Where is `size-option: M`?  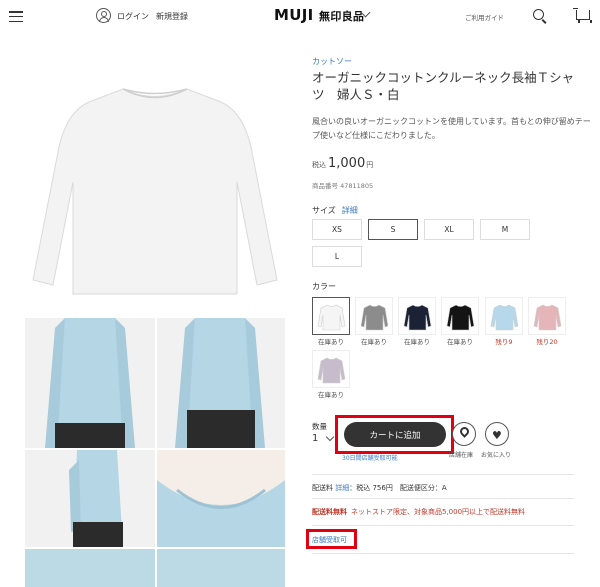
size-option: M is located at coordinates (505, 229).